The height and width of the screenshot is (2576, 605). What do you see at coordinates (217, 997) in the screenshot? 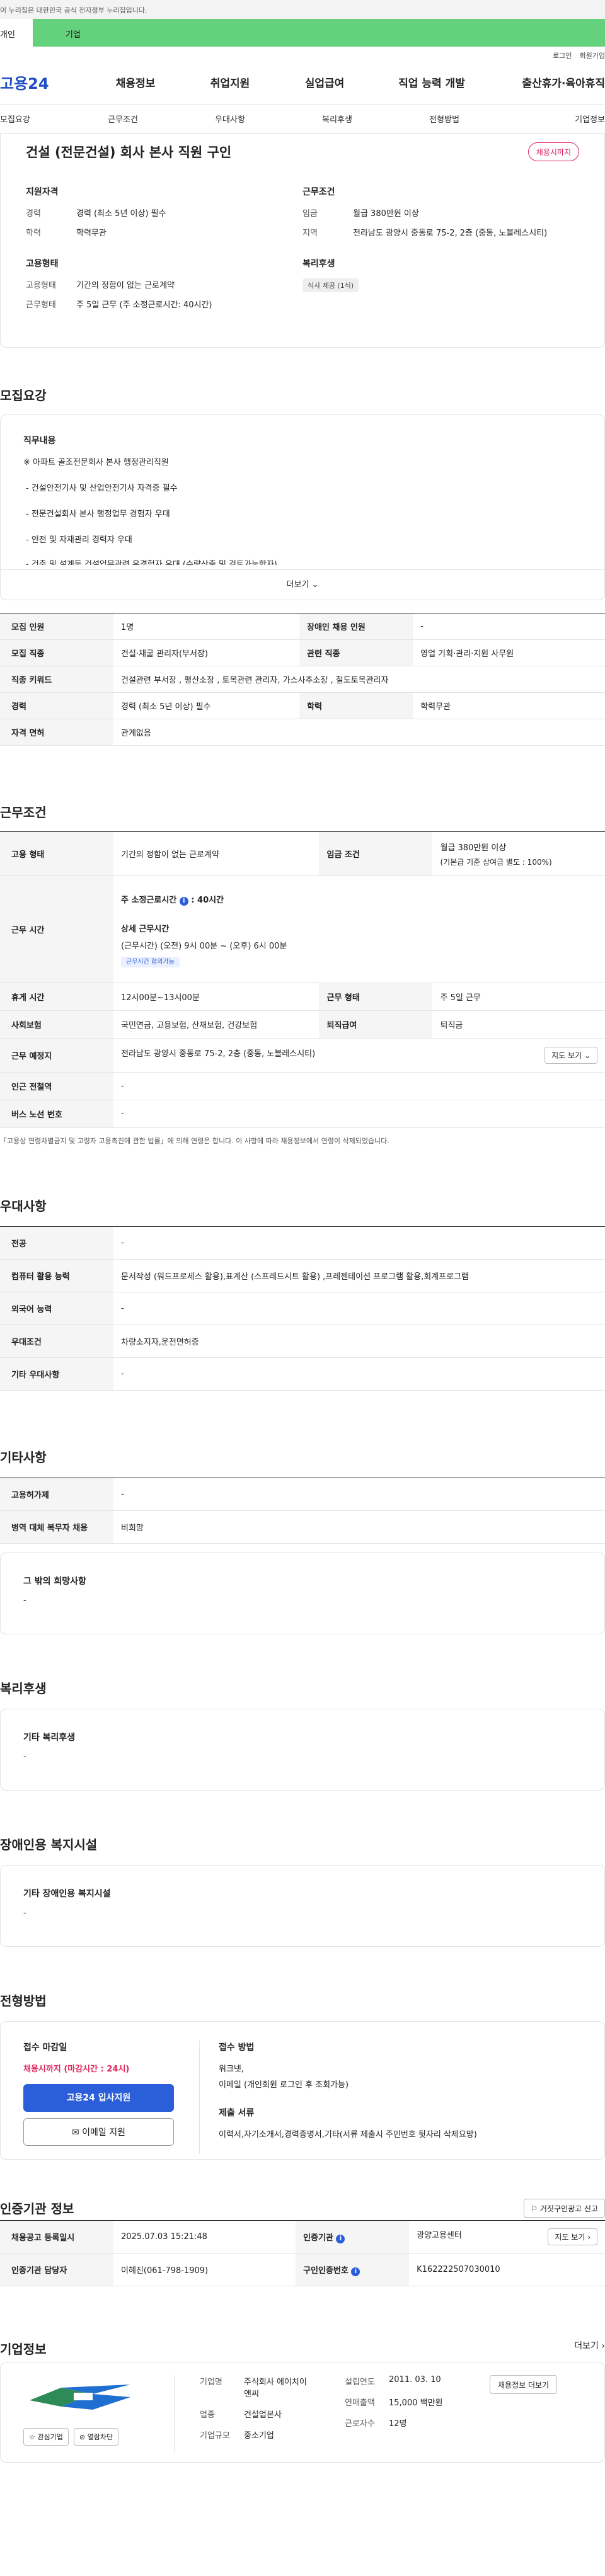
I see `cell-value: 12시00분~13시00분` at bounding box center [217, 997].